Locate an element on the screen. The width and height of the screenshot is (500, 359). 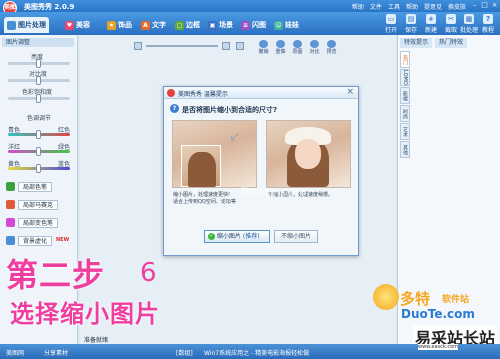
tab-accessories: ★ 饰品 is located at coordinates (119, 25).